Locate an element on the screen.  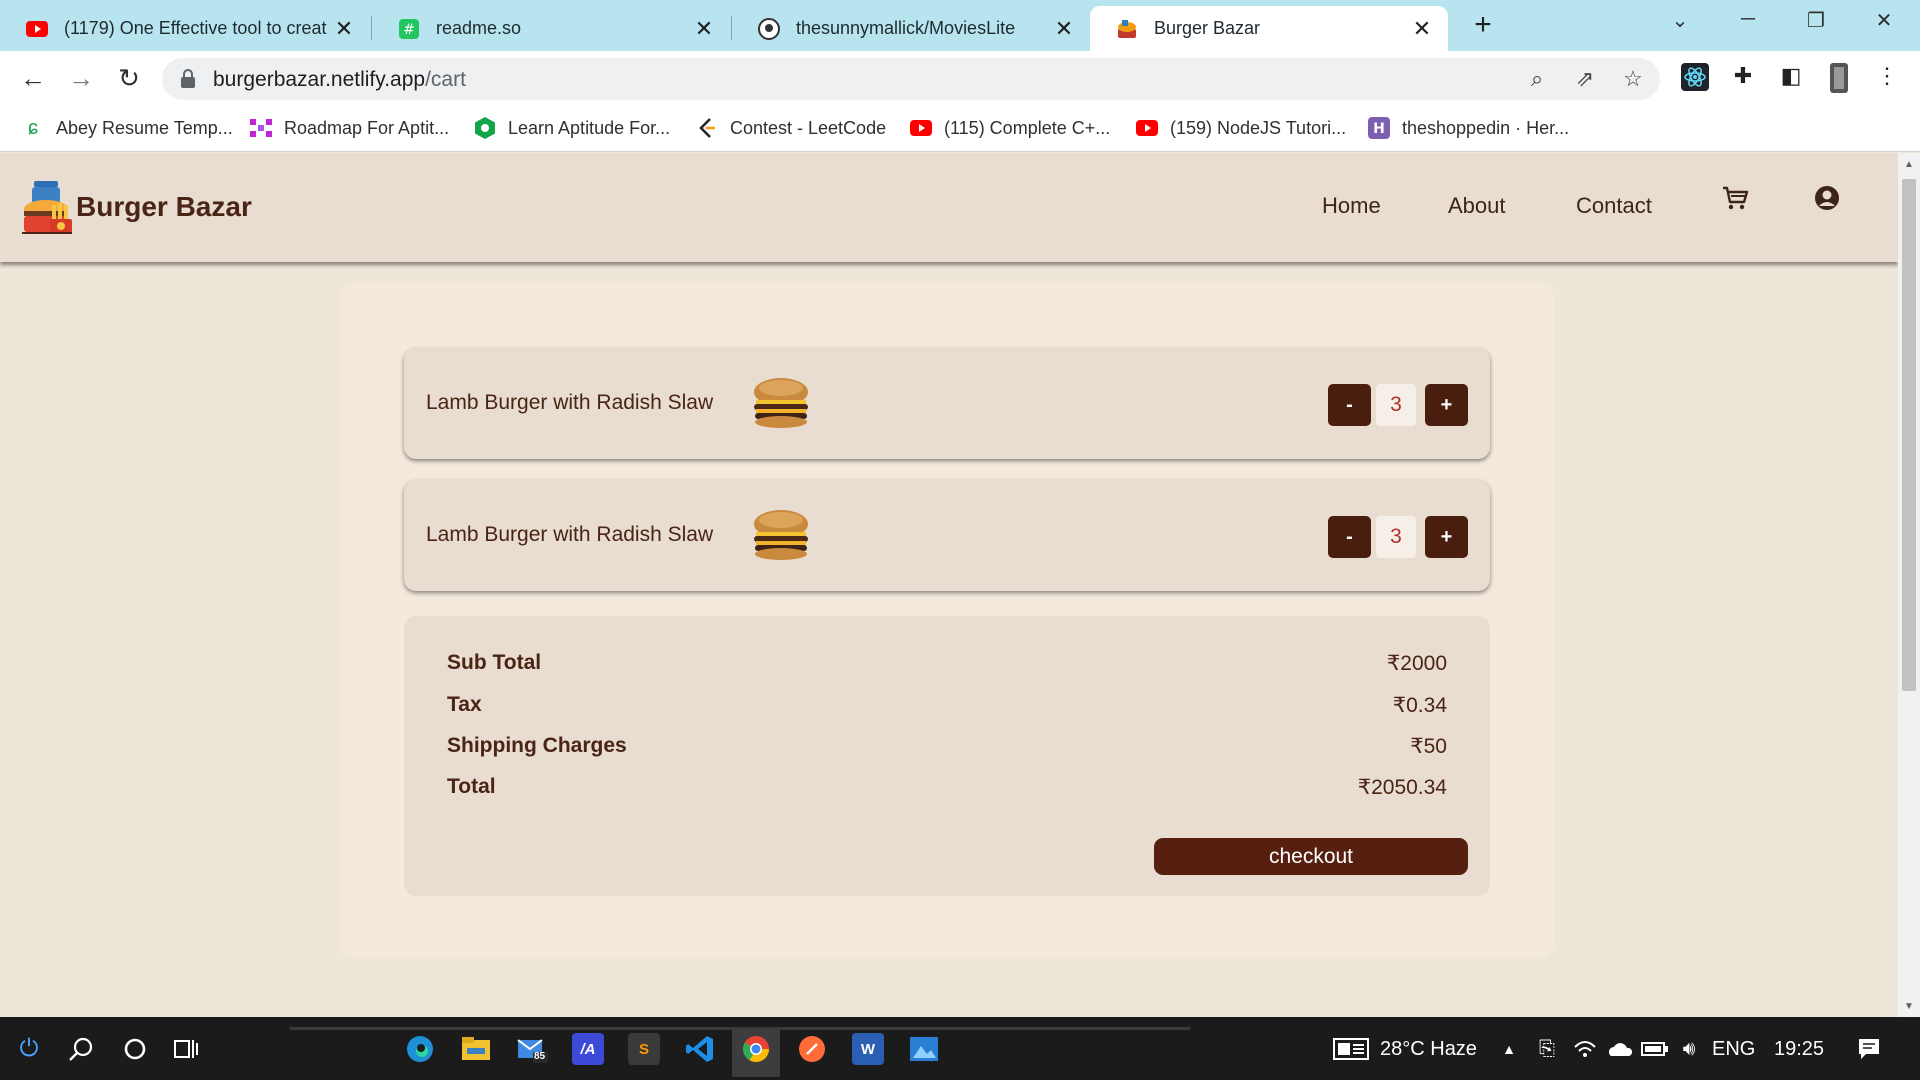
lock-icon is located at coordinates (188, 78).